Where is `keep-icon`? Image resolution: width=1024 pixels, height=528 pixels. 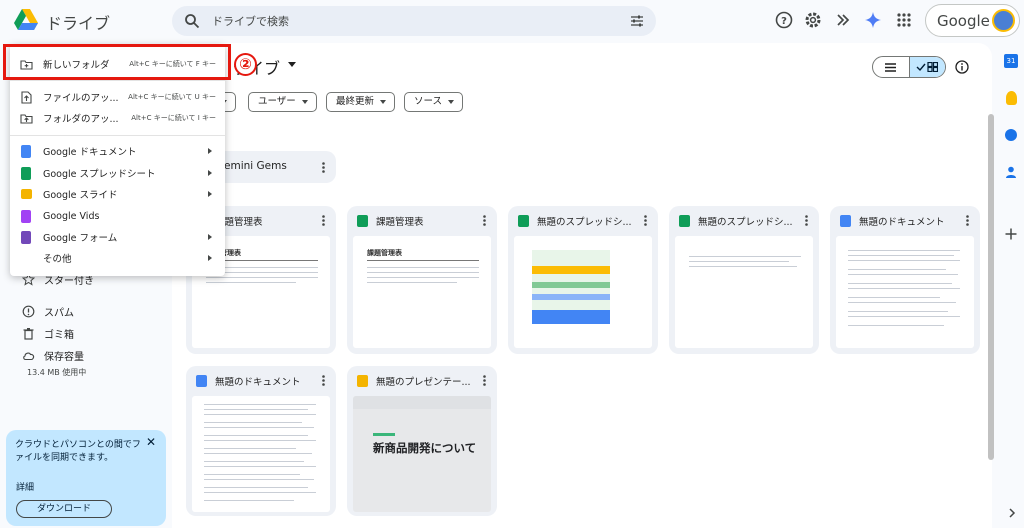
keep-icon is located at coordinates (1011, 98).